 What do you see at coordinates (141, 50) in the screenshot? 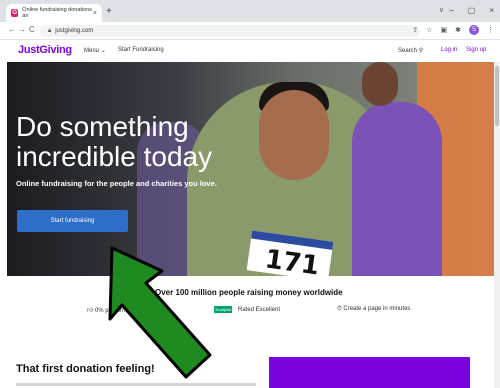
I see `start-fundraising-link: Start Fundraising` at bounding box center [141, 50].